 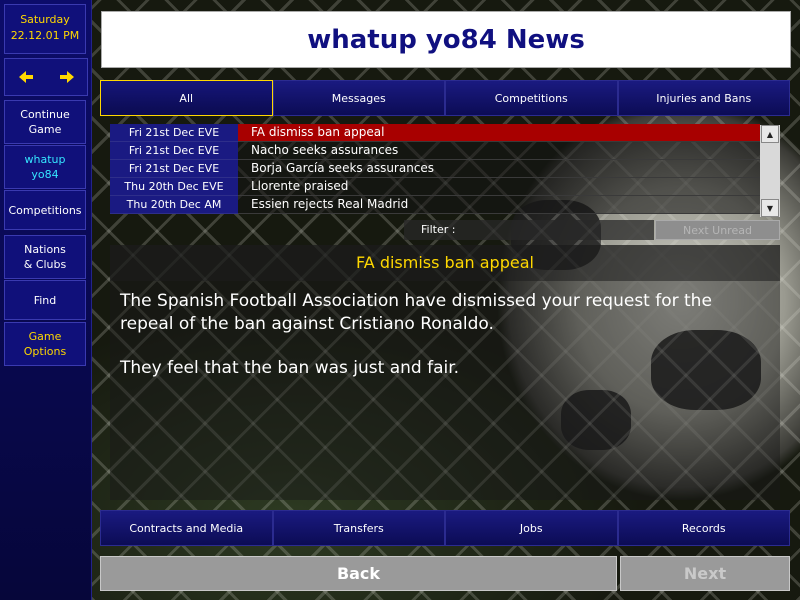 I want to click on manager-label: whatup yo84, so click(x=45, y=167).